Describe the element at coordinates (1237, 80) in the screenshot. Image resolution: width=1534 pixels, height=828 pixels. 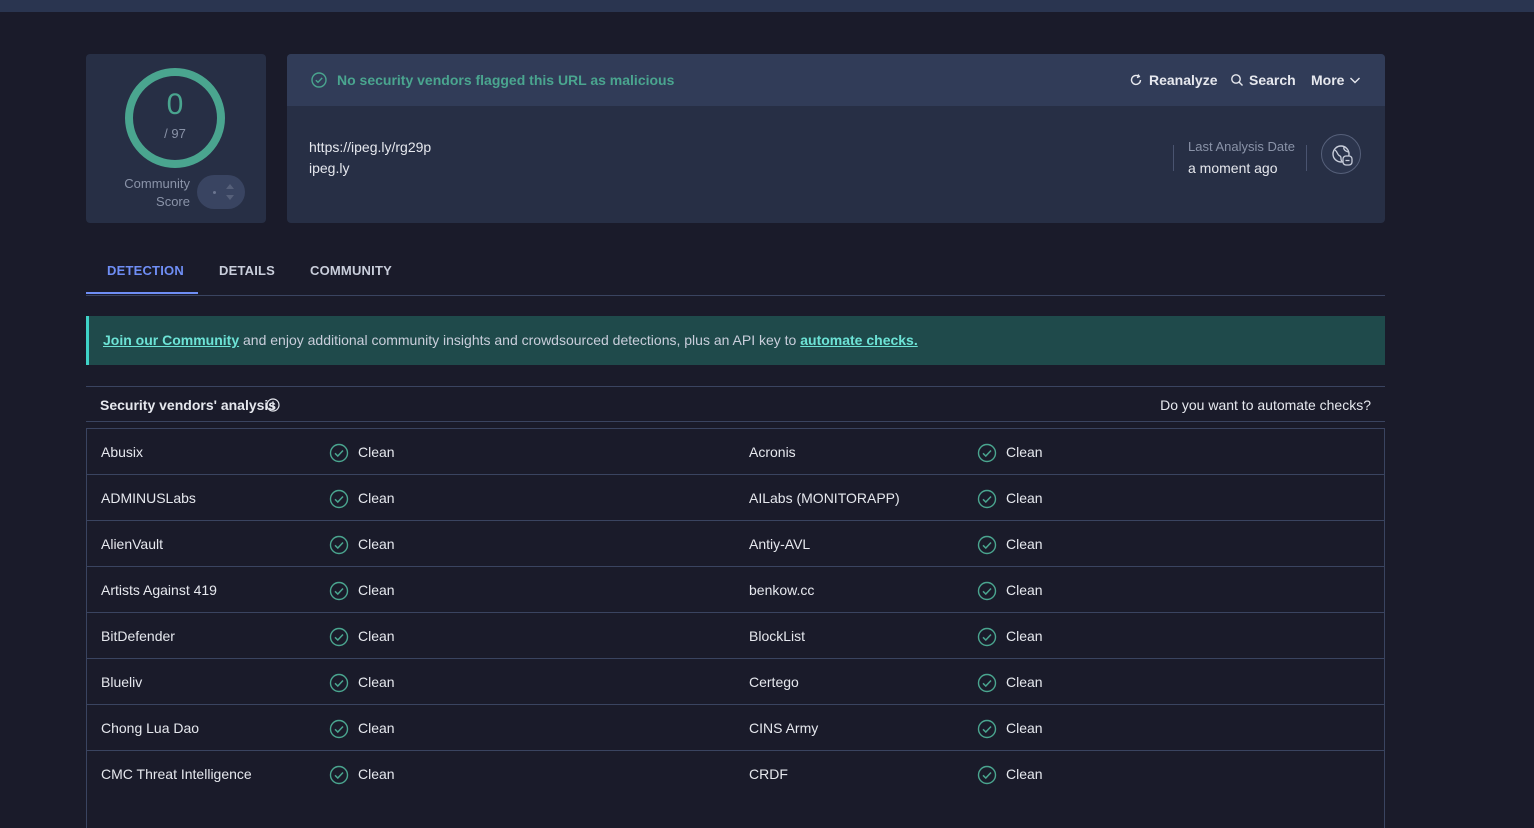
I see `search-icon` at that location.